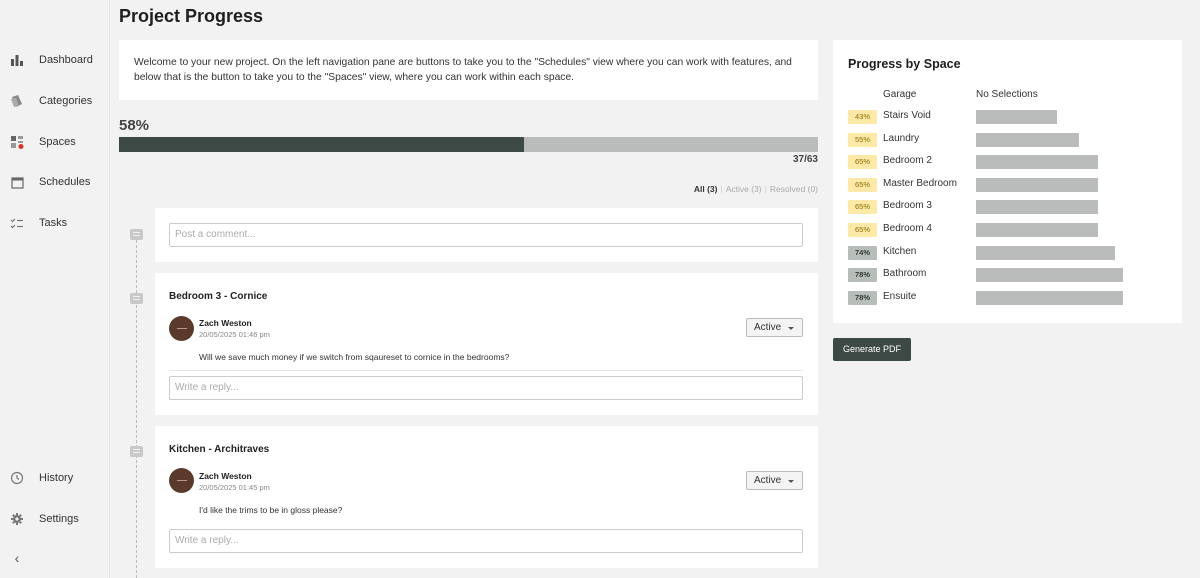 This screenshot has width=1200, height=578. I want to click on space-row: 65% Master Bedroom, so click(1007, 185).